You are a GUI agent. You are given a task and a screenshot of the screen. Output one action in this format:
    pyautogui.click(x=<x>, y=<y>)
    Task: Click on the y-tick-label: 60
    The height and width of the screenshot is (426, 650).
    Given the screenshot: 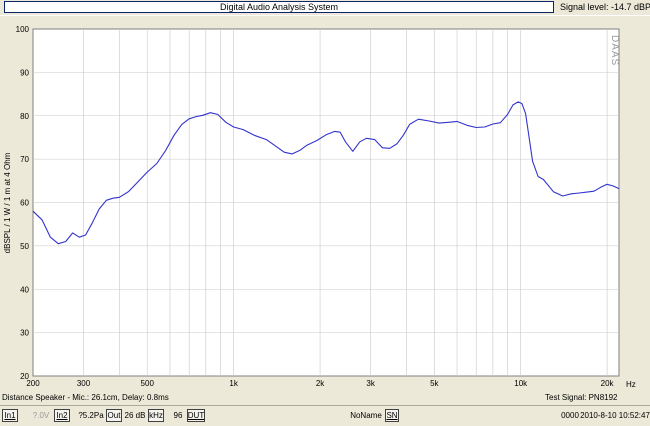 What is the action you would take?
    pyautogui.click(x=24, y=203)
    